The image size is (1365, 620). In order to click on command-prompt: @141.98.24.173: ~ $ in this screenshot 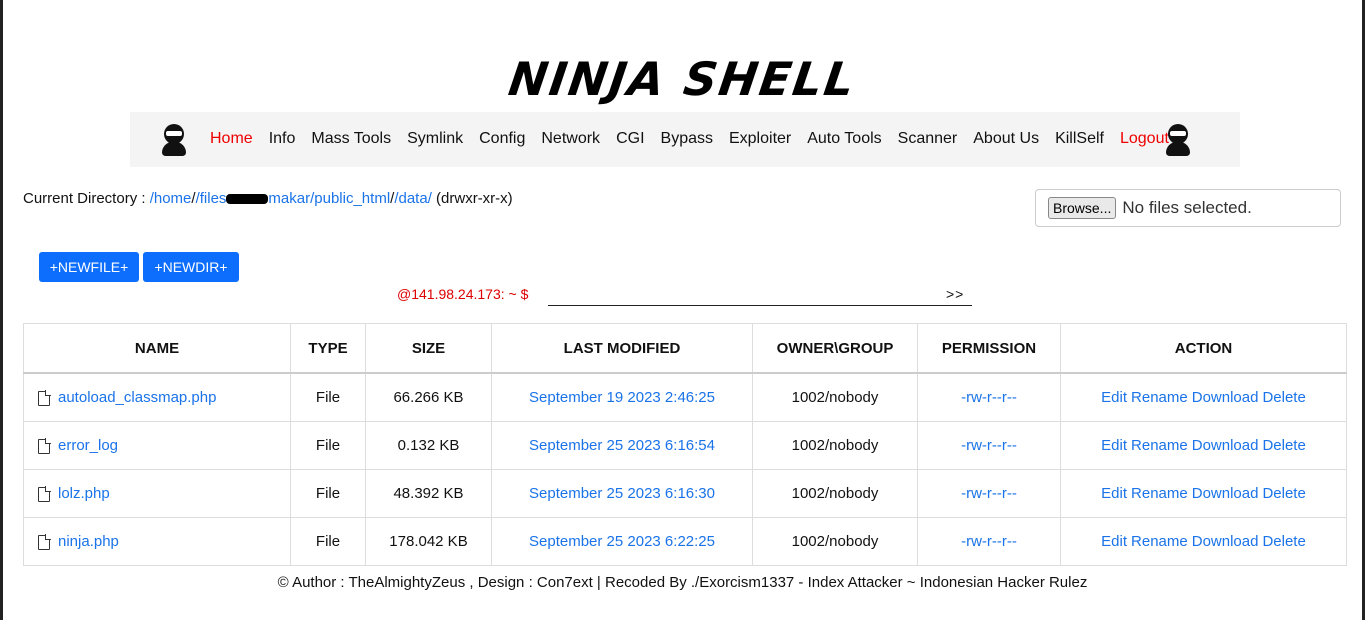, I will do `click(463, 294)`.